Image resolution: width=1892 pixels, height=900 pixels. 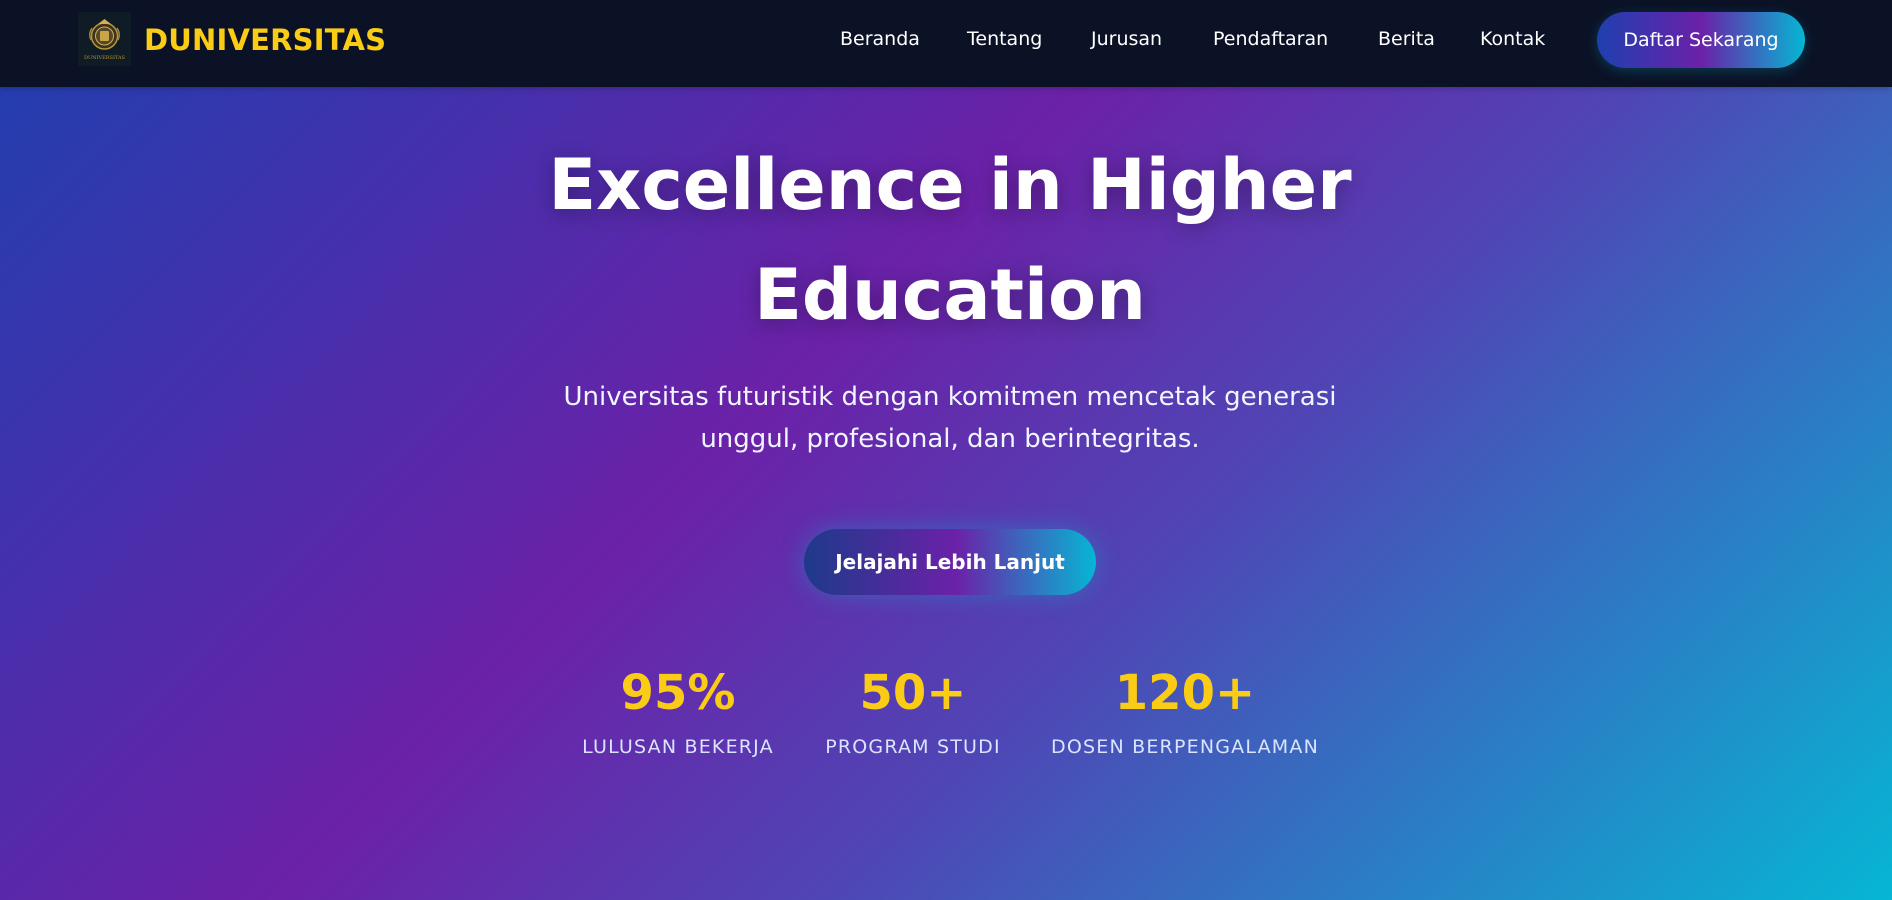 I want to click on stat-study-programs: 50+ PROGRAM STUDI, so click(x=913, y=712).